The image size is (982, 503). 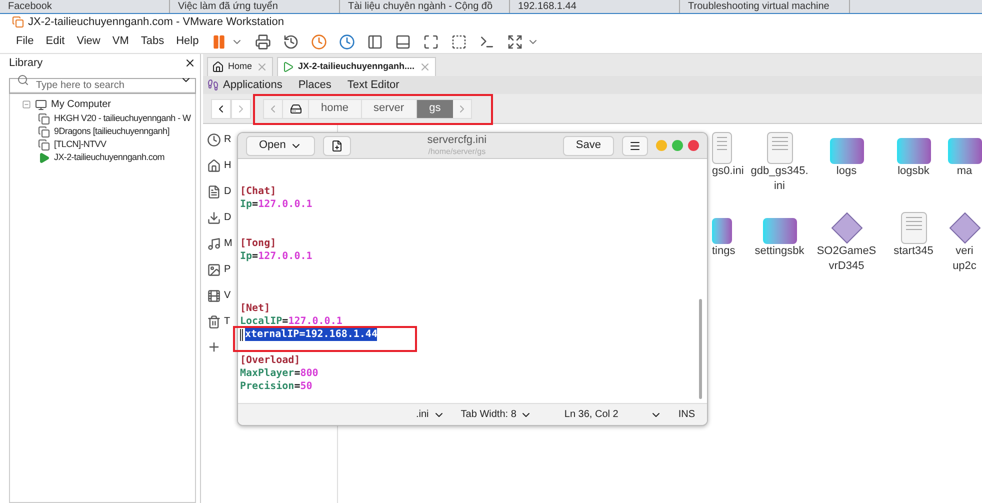 I want to click on path-segment: home, so click(x=334, y=109).